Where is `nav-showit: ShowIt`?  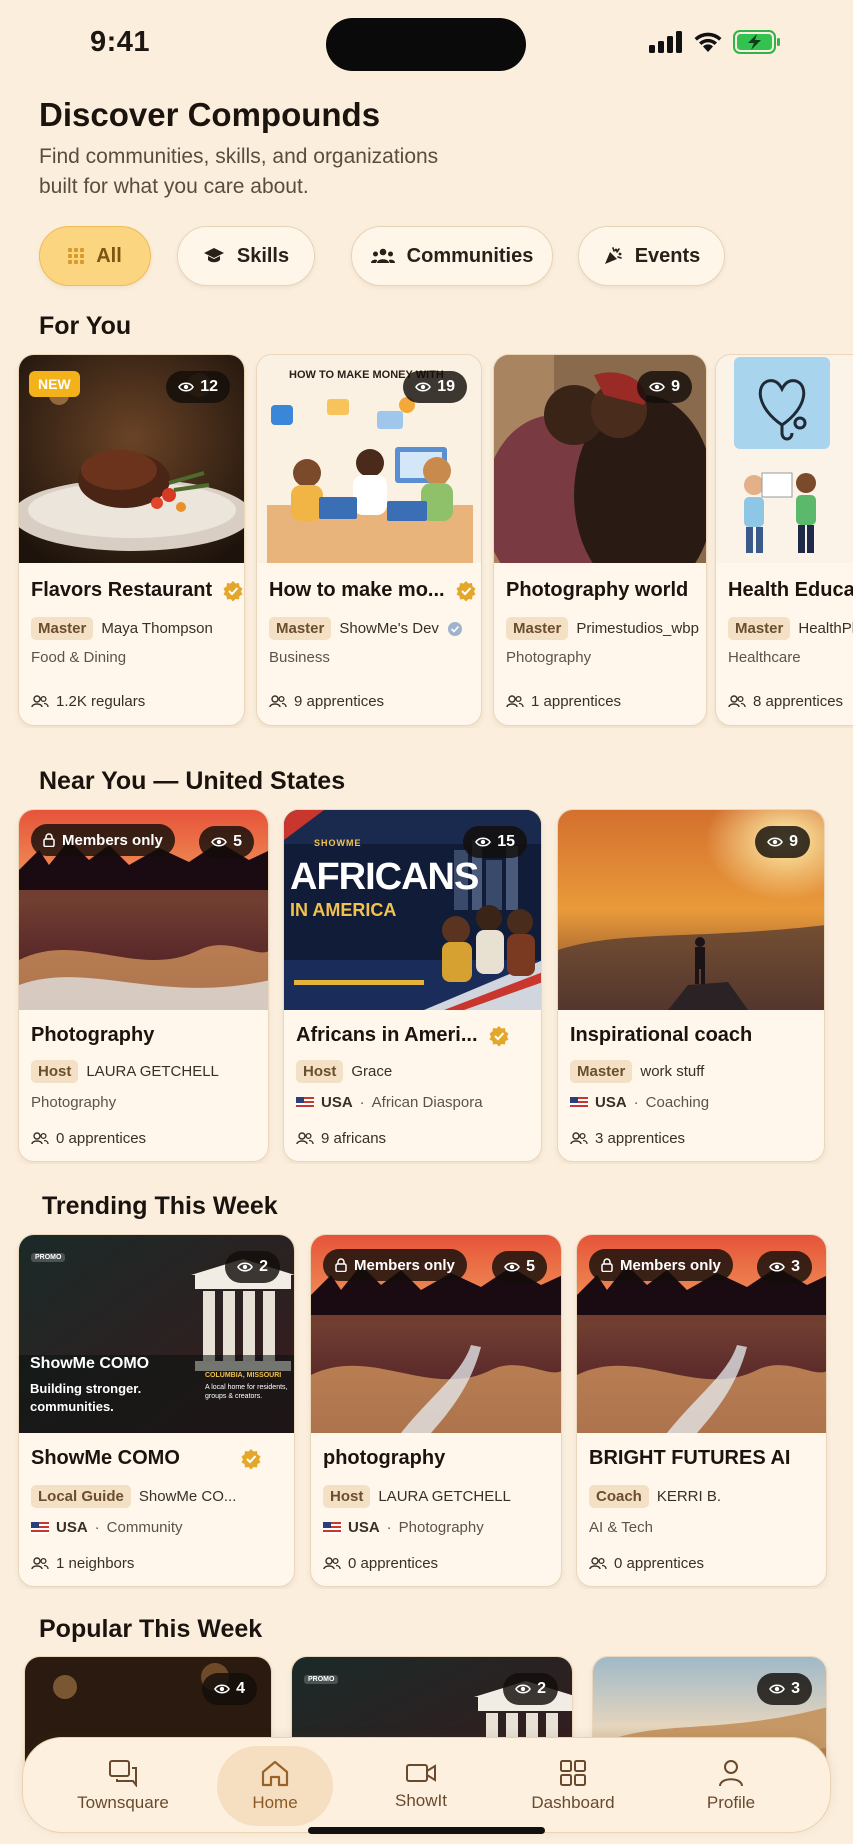
nav-showit: ShowIt is located at coordinates (421, 1786).